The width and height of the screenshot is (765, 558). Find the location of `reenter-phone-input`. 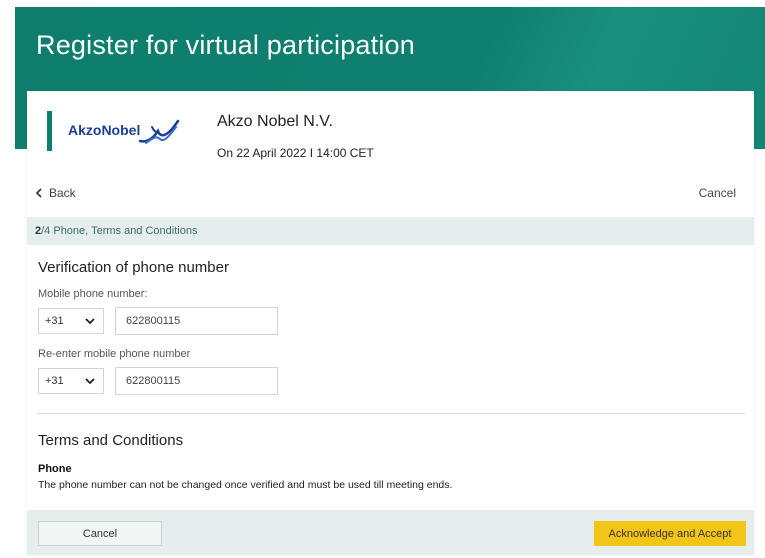

reenter-phone-input is located at coordinates (196, 381).